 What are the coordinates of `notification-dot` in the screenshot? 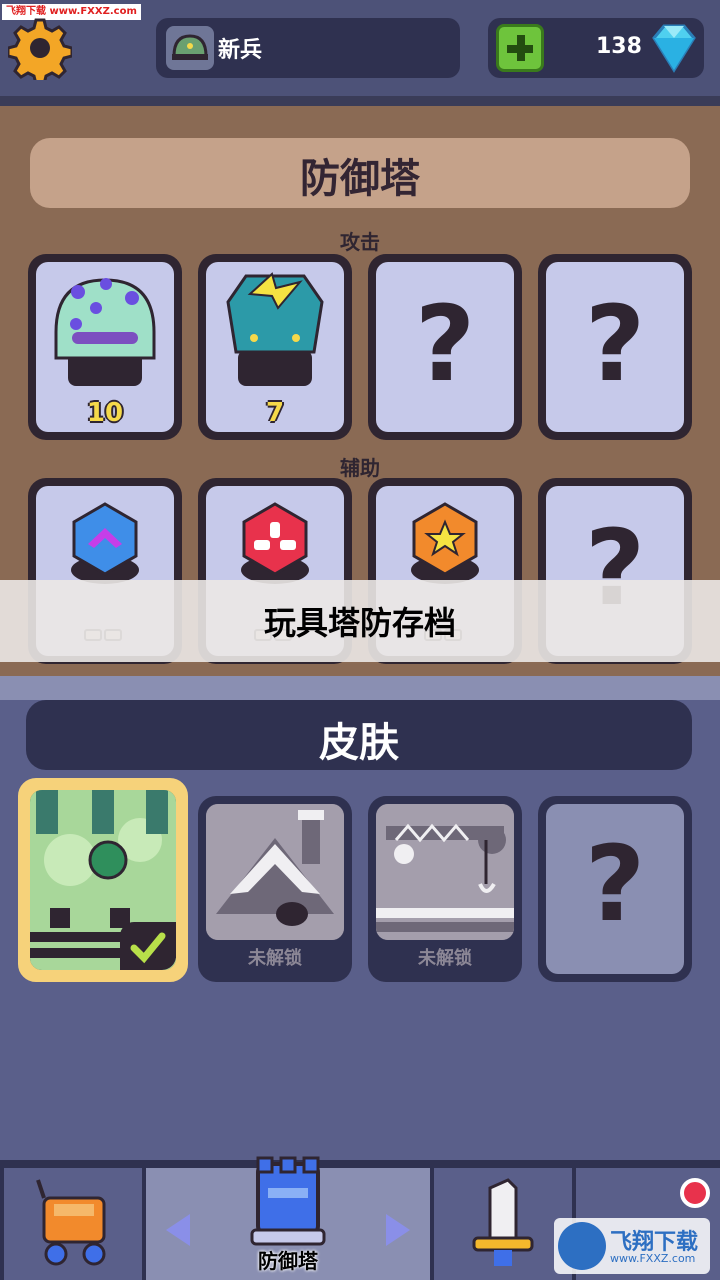 It's located at (695, 1193).